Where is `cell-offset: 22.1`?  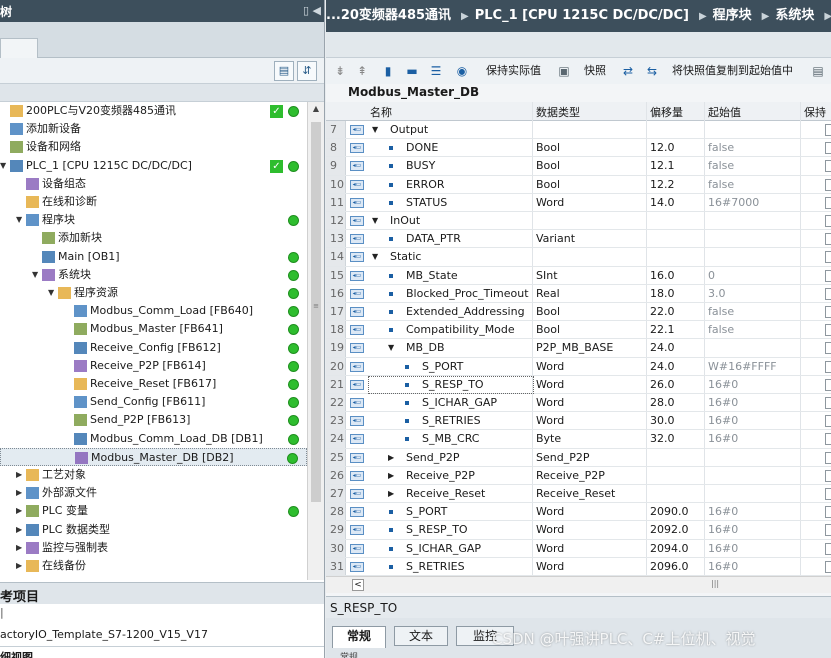
cell-offset: 22.1 is located at coordinates (676, 330).